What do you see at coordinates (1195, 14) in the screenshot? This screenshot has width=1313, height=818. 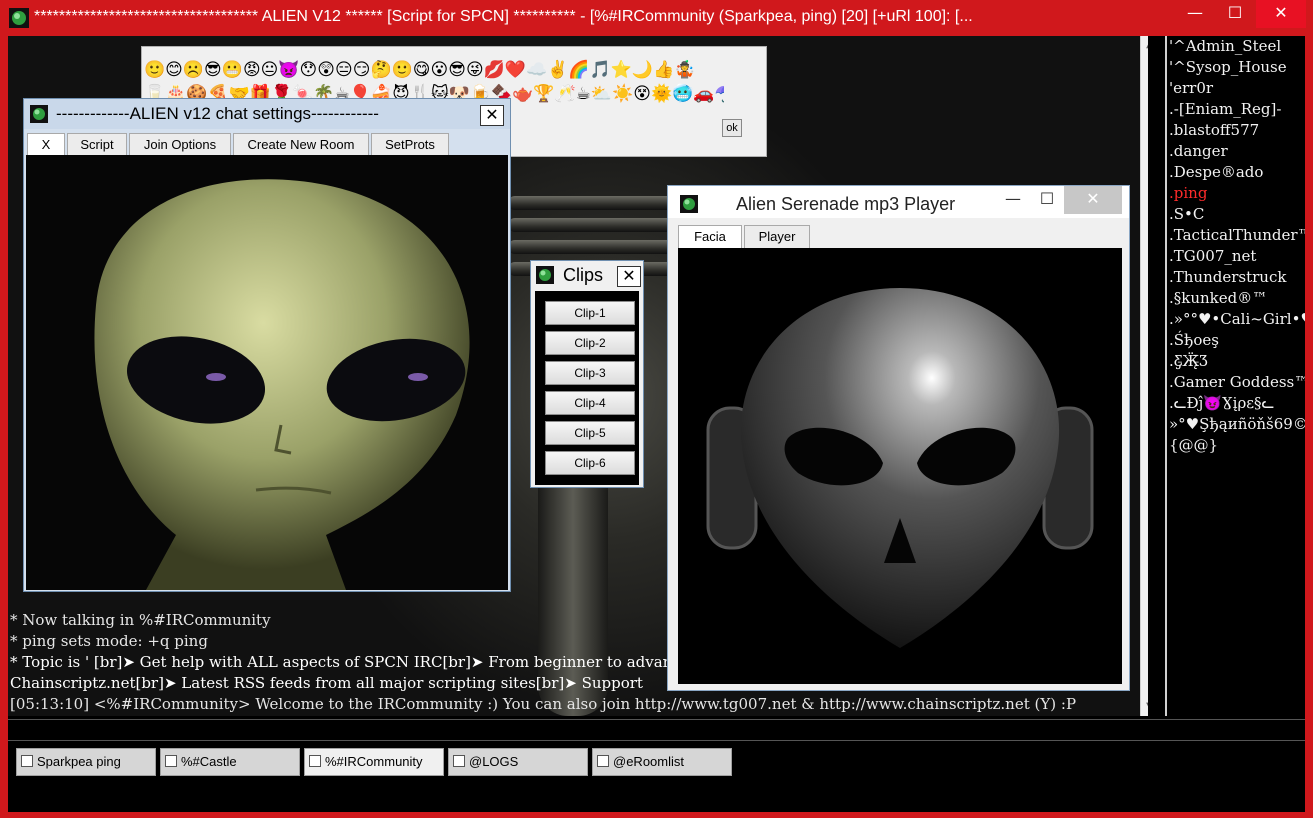 I see `minimize-button: —` at bounding box center [1195, 14].